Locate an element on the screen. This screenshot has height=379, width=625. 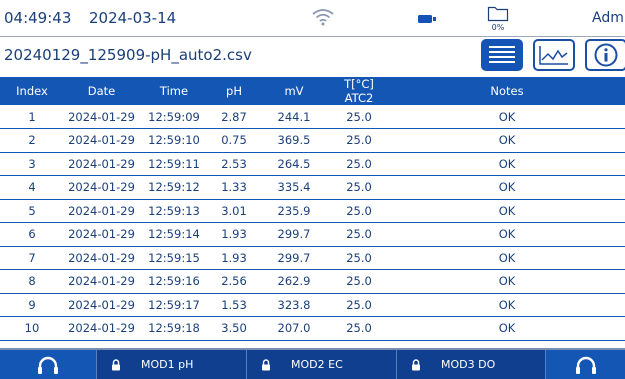
table-row: 8 2024-01-29 12:59:16 2.56 262.9 25.0 OK is located at coordinates (312, 281).